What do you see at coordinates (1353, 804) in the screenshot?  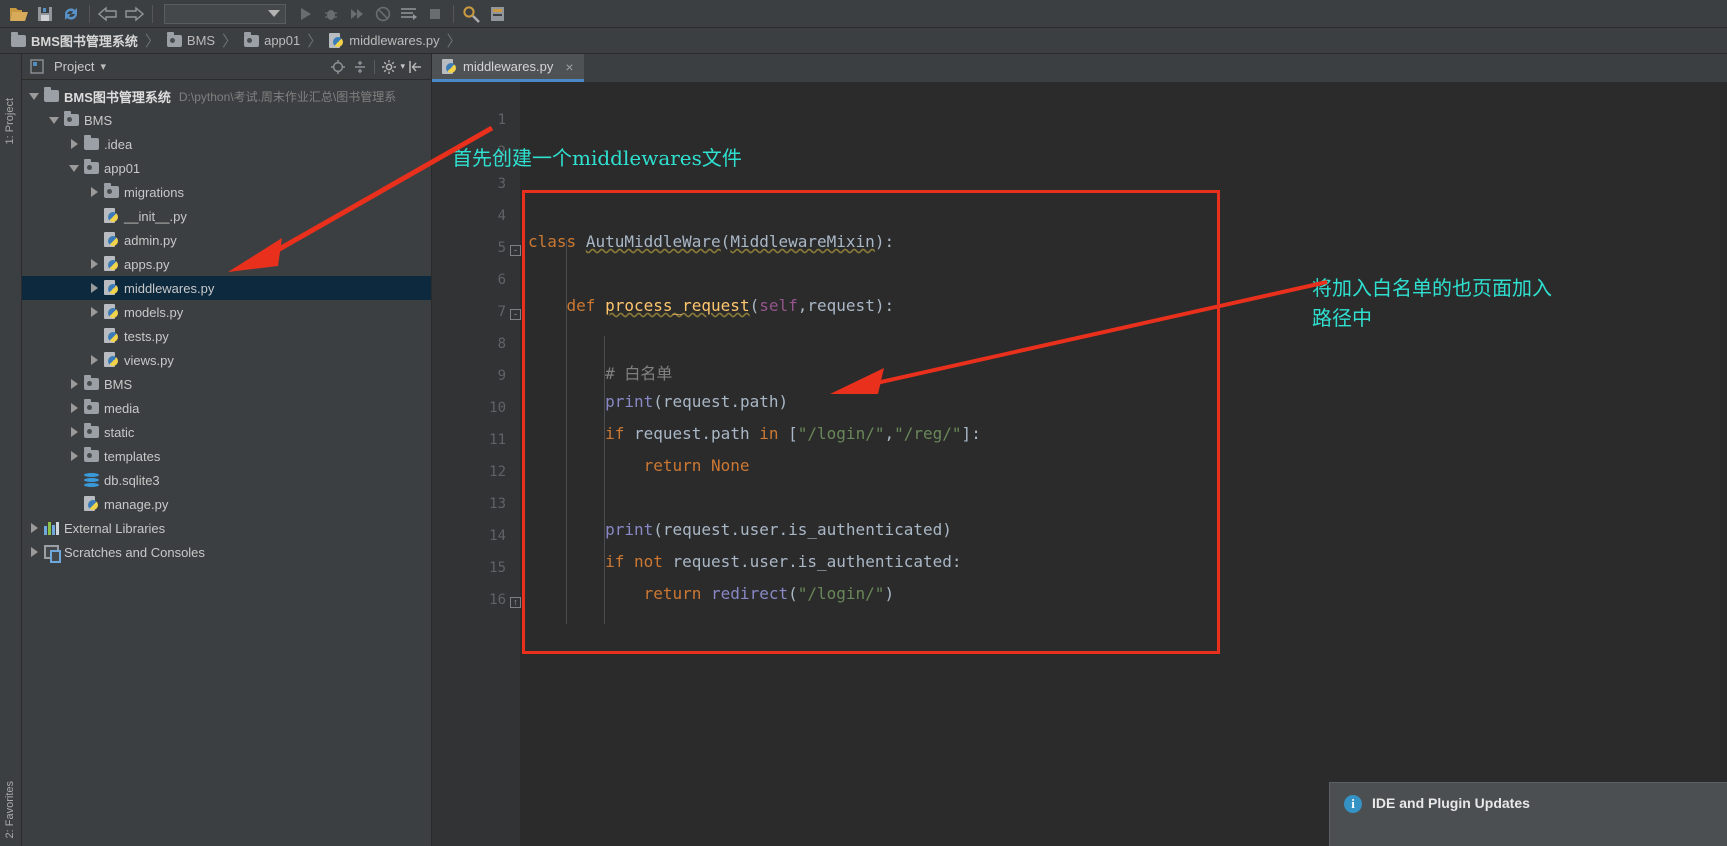 I see `info-icon: i` at bounding box center [1353, 804].